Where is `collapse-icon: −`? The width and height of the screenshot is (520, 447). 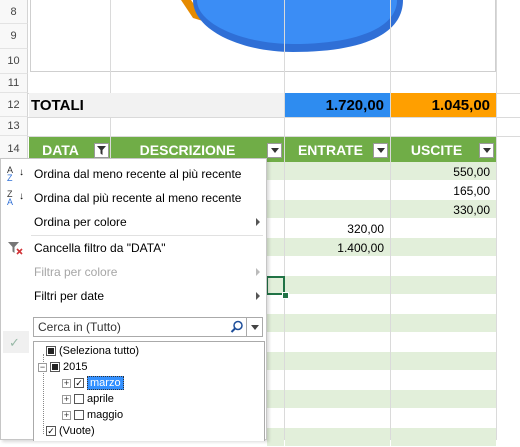
collapse-icon: − is located at coordinates (42, 367).